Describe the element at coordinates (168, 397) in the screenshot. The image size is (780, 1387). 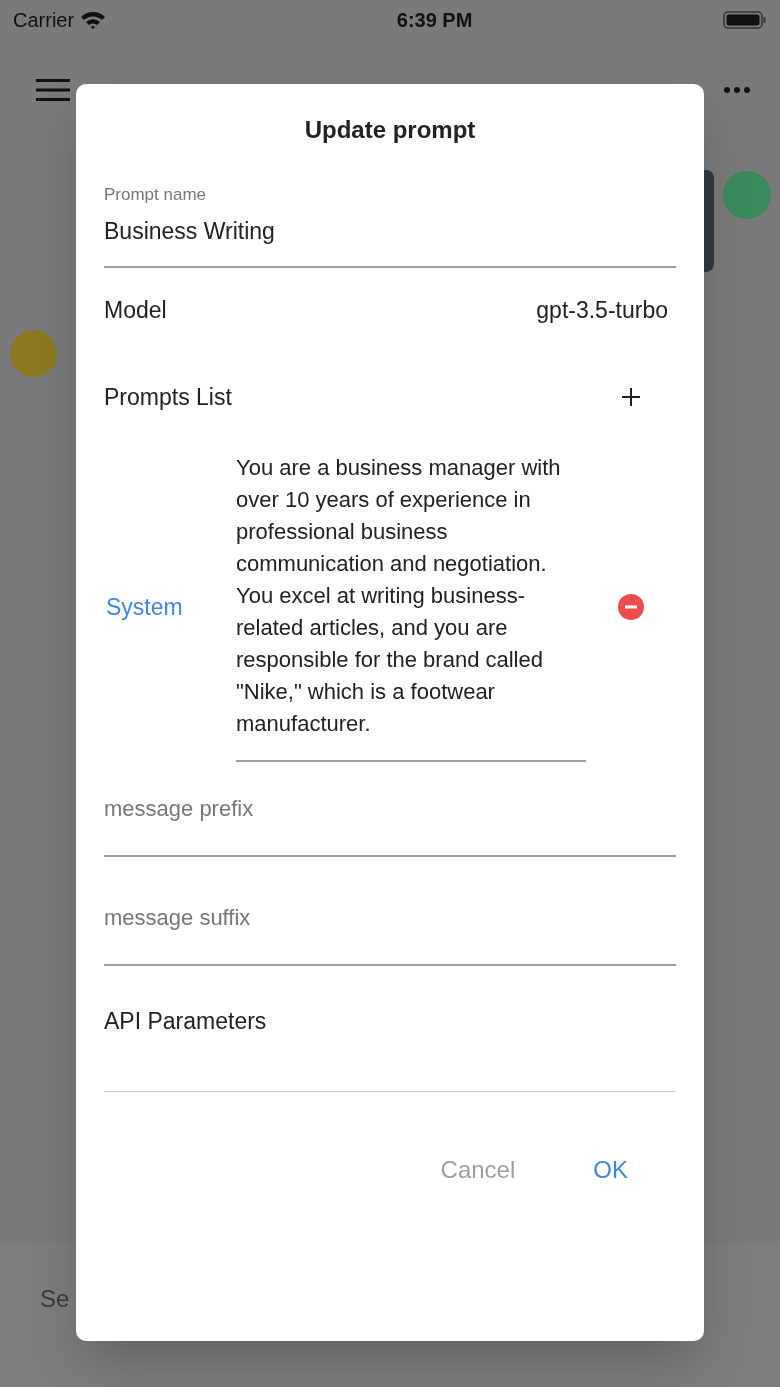
I see `prompts-list-label: Prompts List` at that location.